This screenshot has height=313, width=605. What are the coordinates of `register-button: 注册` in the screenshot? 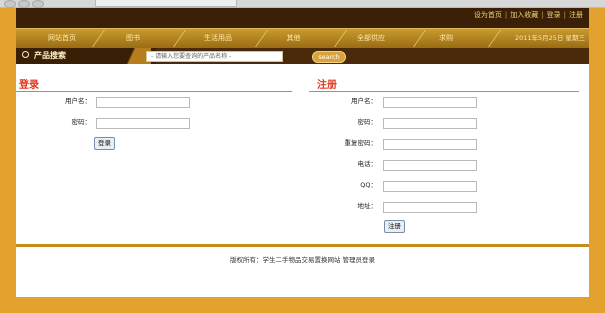 It's located at (394, 226).